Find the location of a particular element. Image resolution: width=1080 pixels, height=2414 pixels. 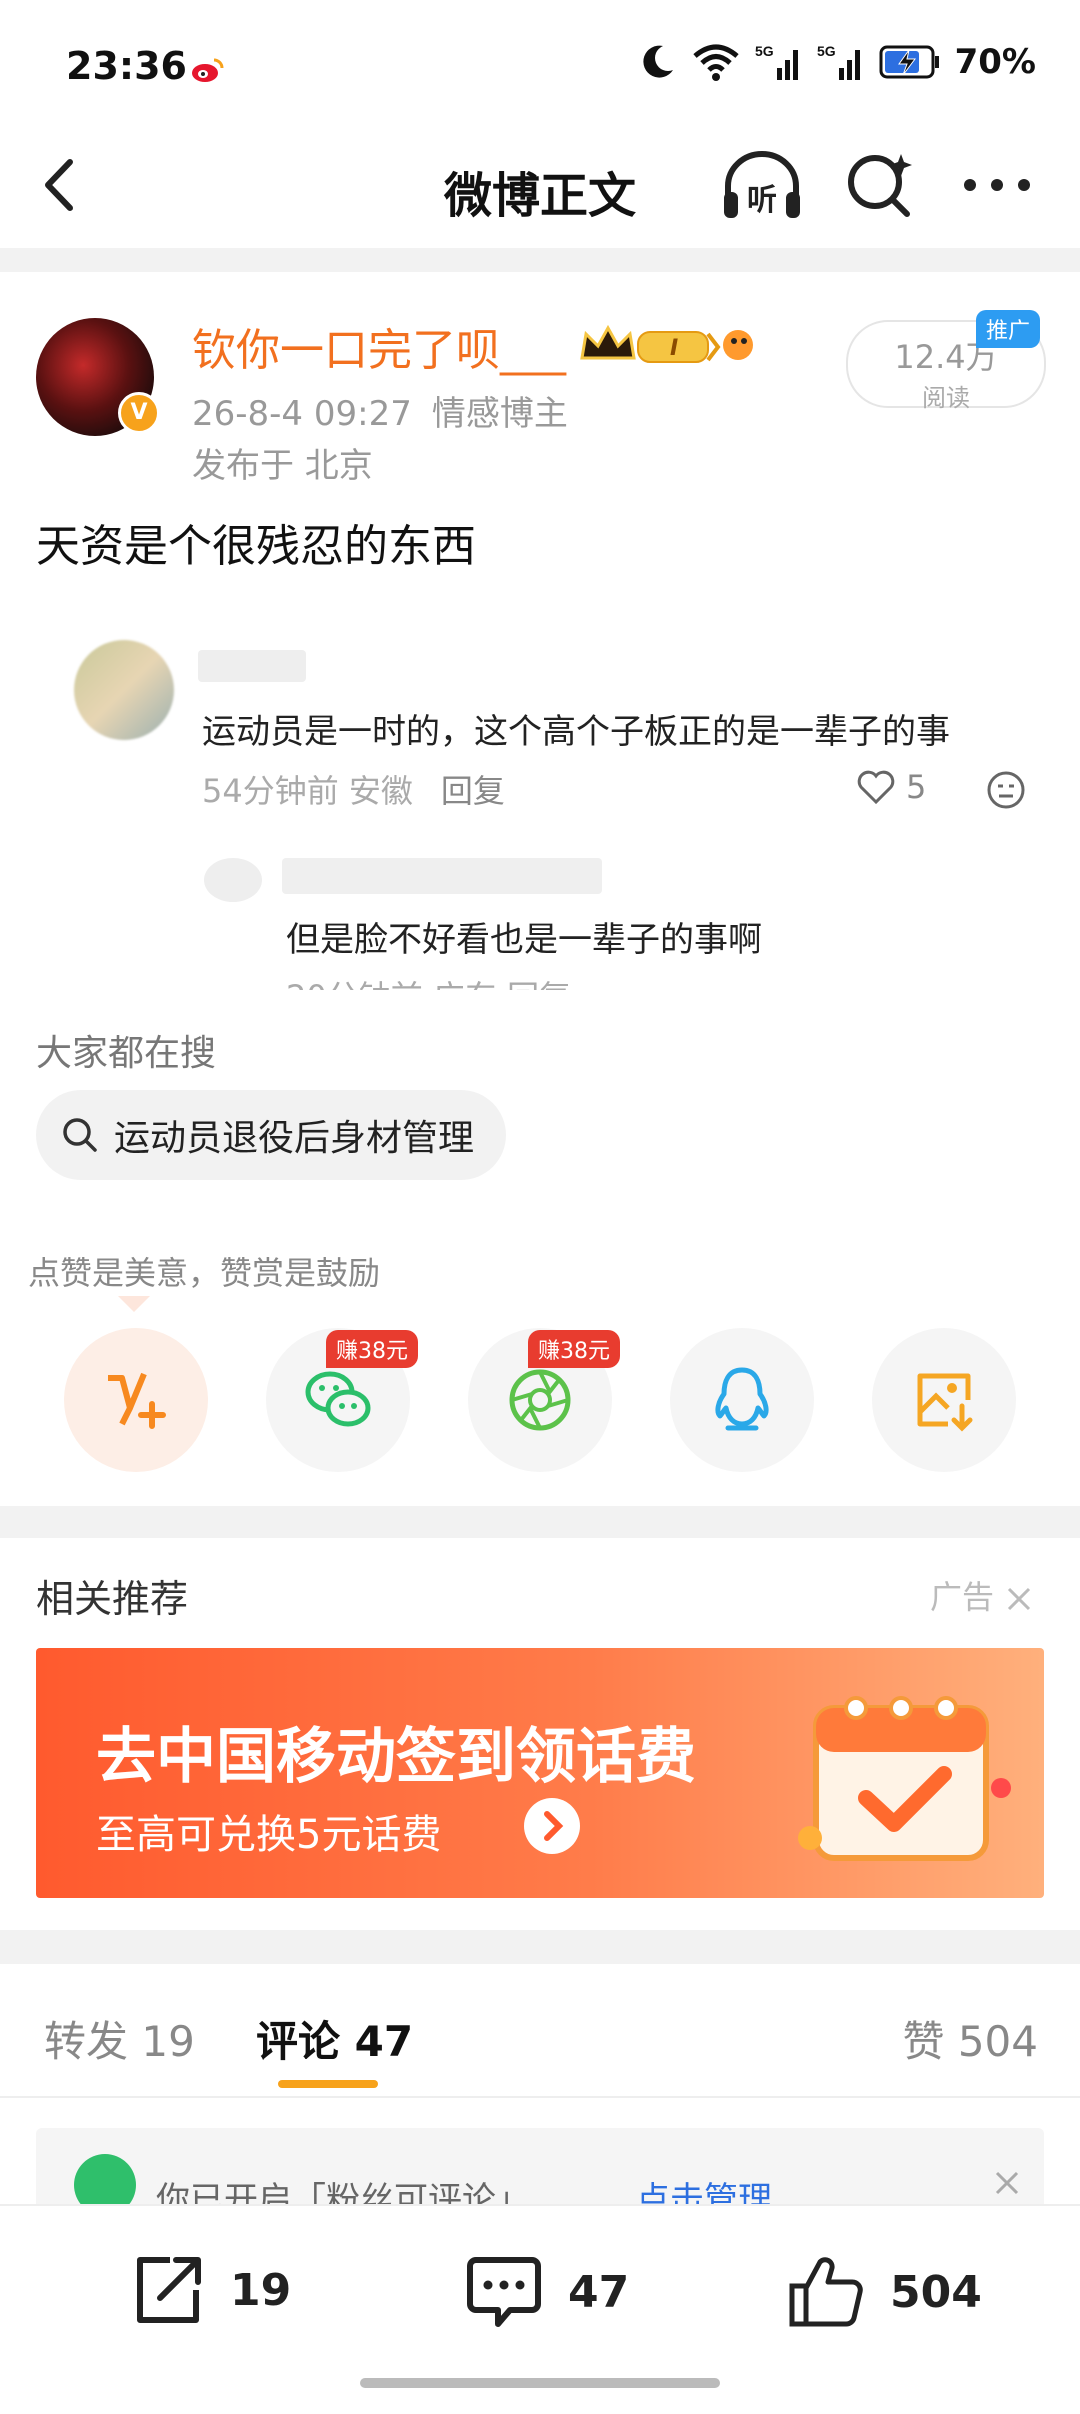

wechat-icon is located at coordinates (338, 1399).